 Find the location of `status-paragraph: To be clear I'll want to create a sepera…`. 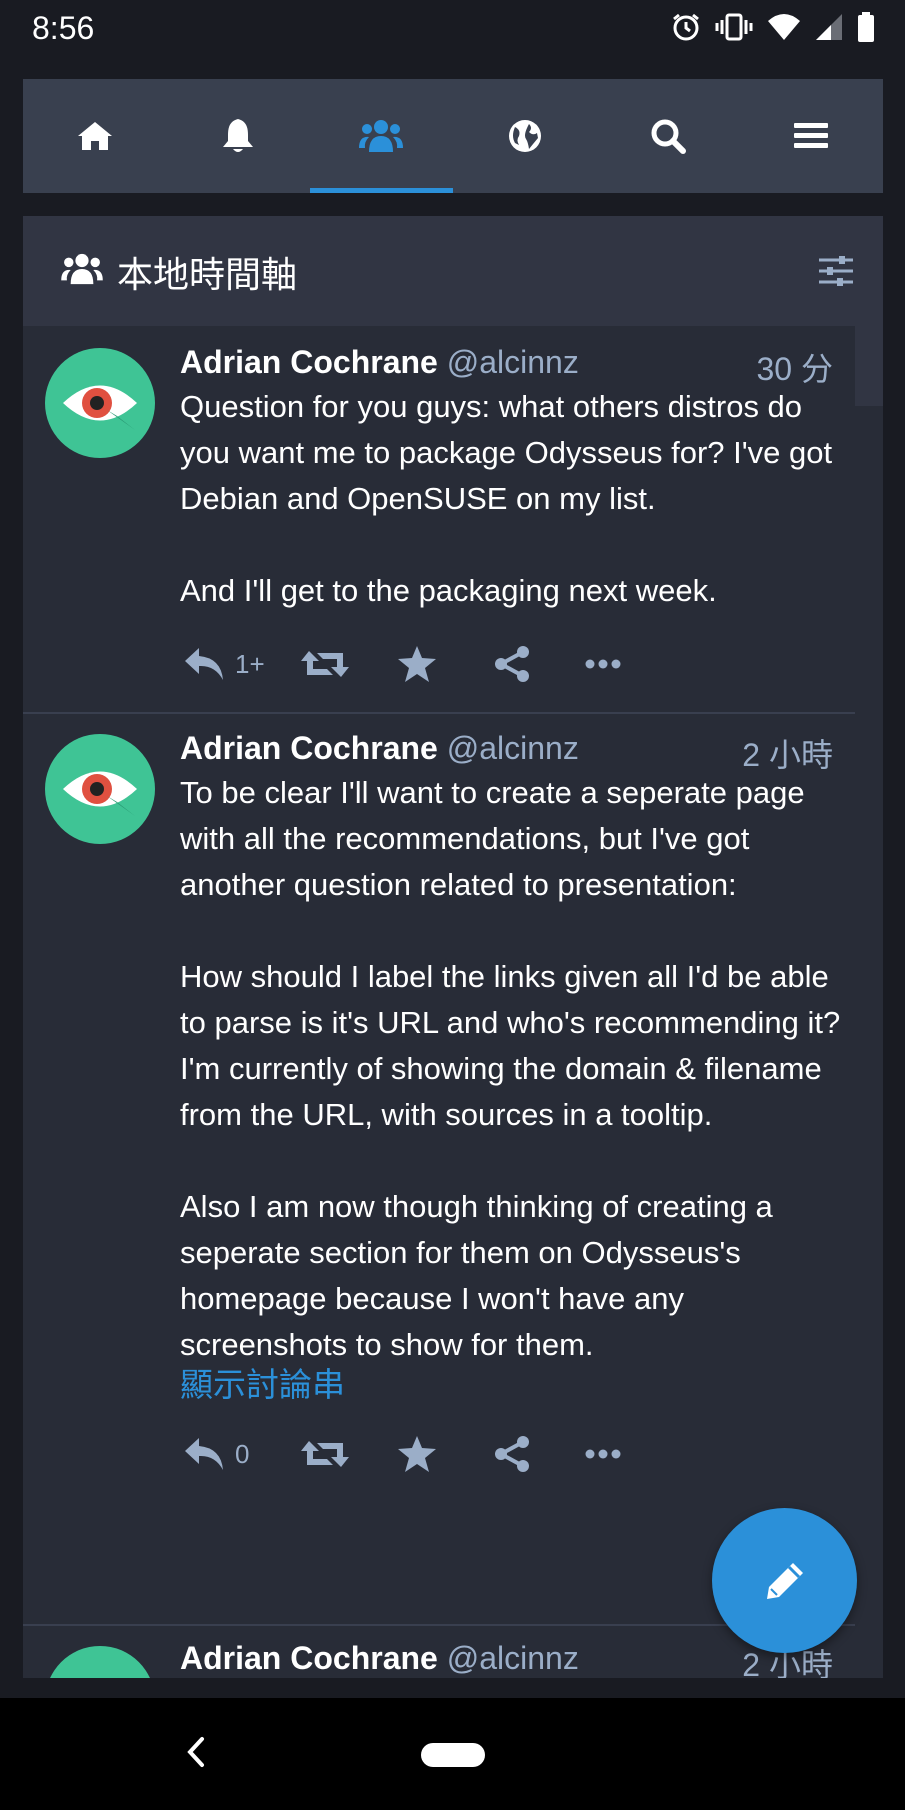

status-paragraph: To be clear I'll want to create a sepera… is located at coordinates (492, 838).